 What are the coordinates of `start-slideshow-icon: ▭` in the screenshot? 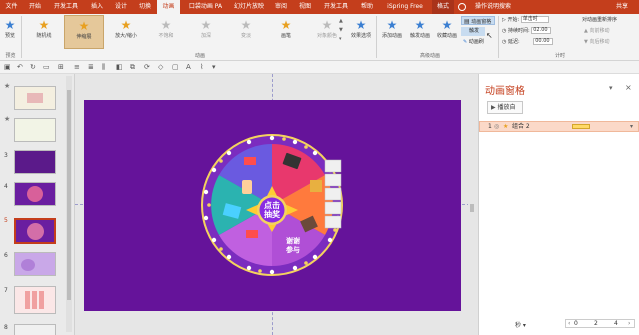 It's located at (46, 67).